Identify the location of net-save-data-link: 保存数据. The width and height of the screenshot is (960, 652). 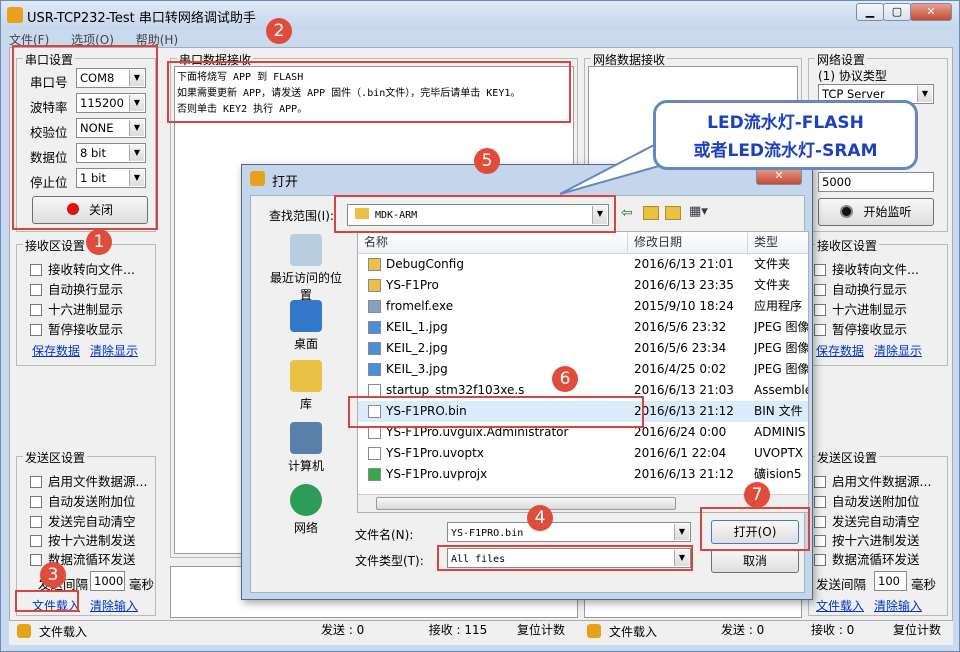
(840, 350).